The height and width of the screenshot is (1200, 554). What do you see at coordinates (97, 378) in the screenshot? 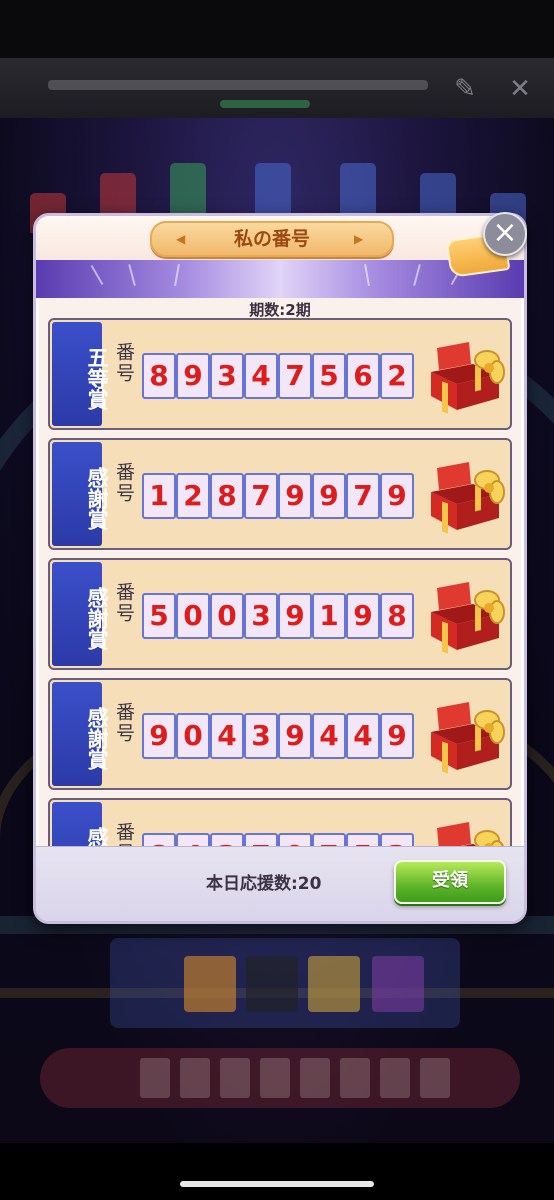
I see `prize-name: 五等賞` at bounding box center [97, 378].